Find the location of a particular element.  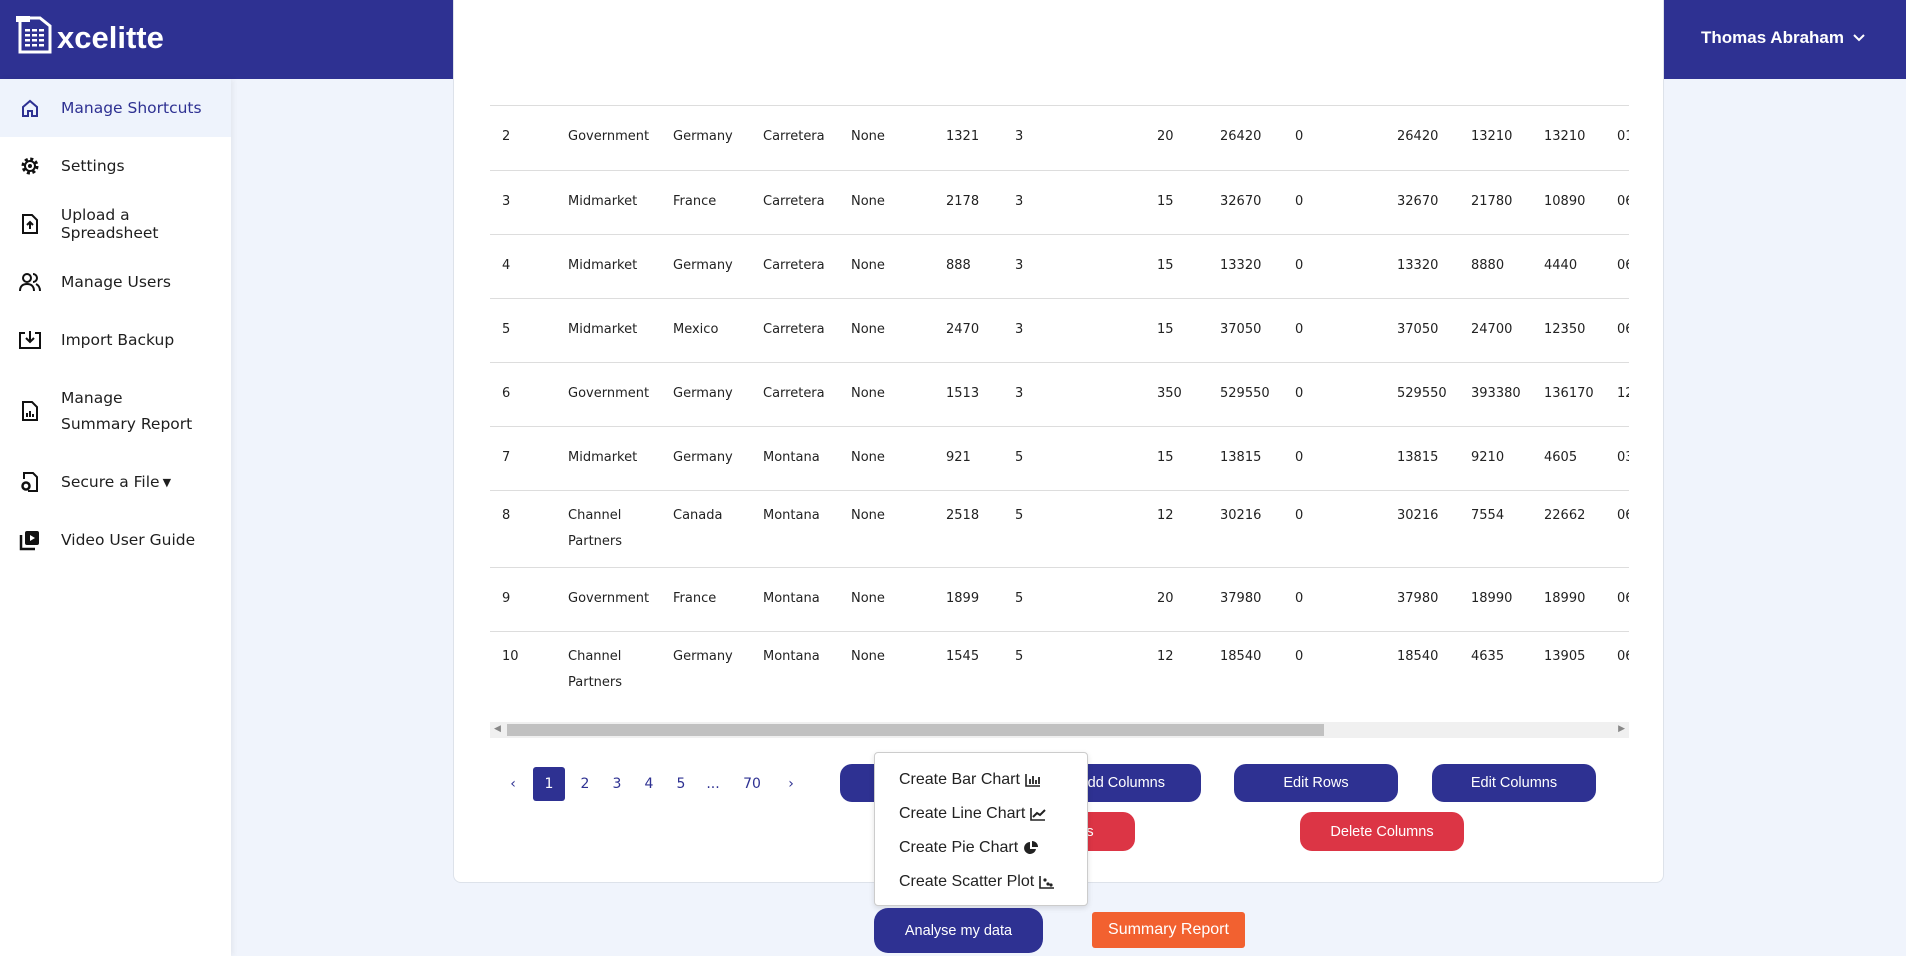

table-cell: 13210 is located at coordinates (1507, 138).